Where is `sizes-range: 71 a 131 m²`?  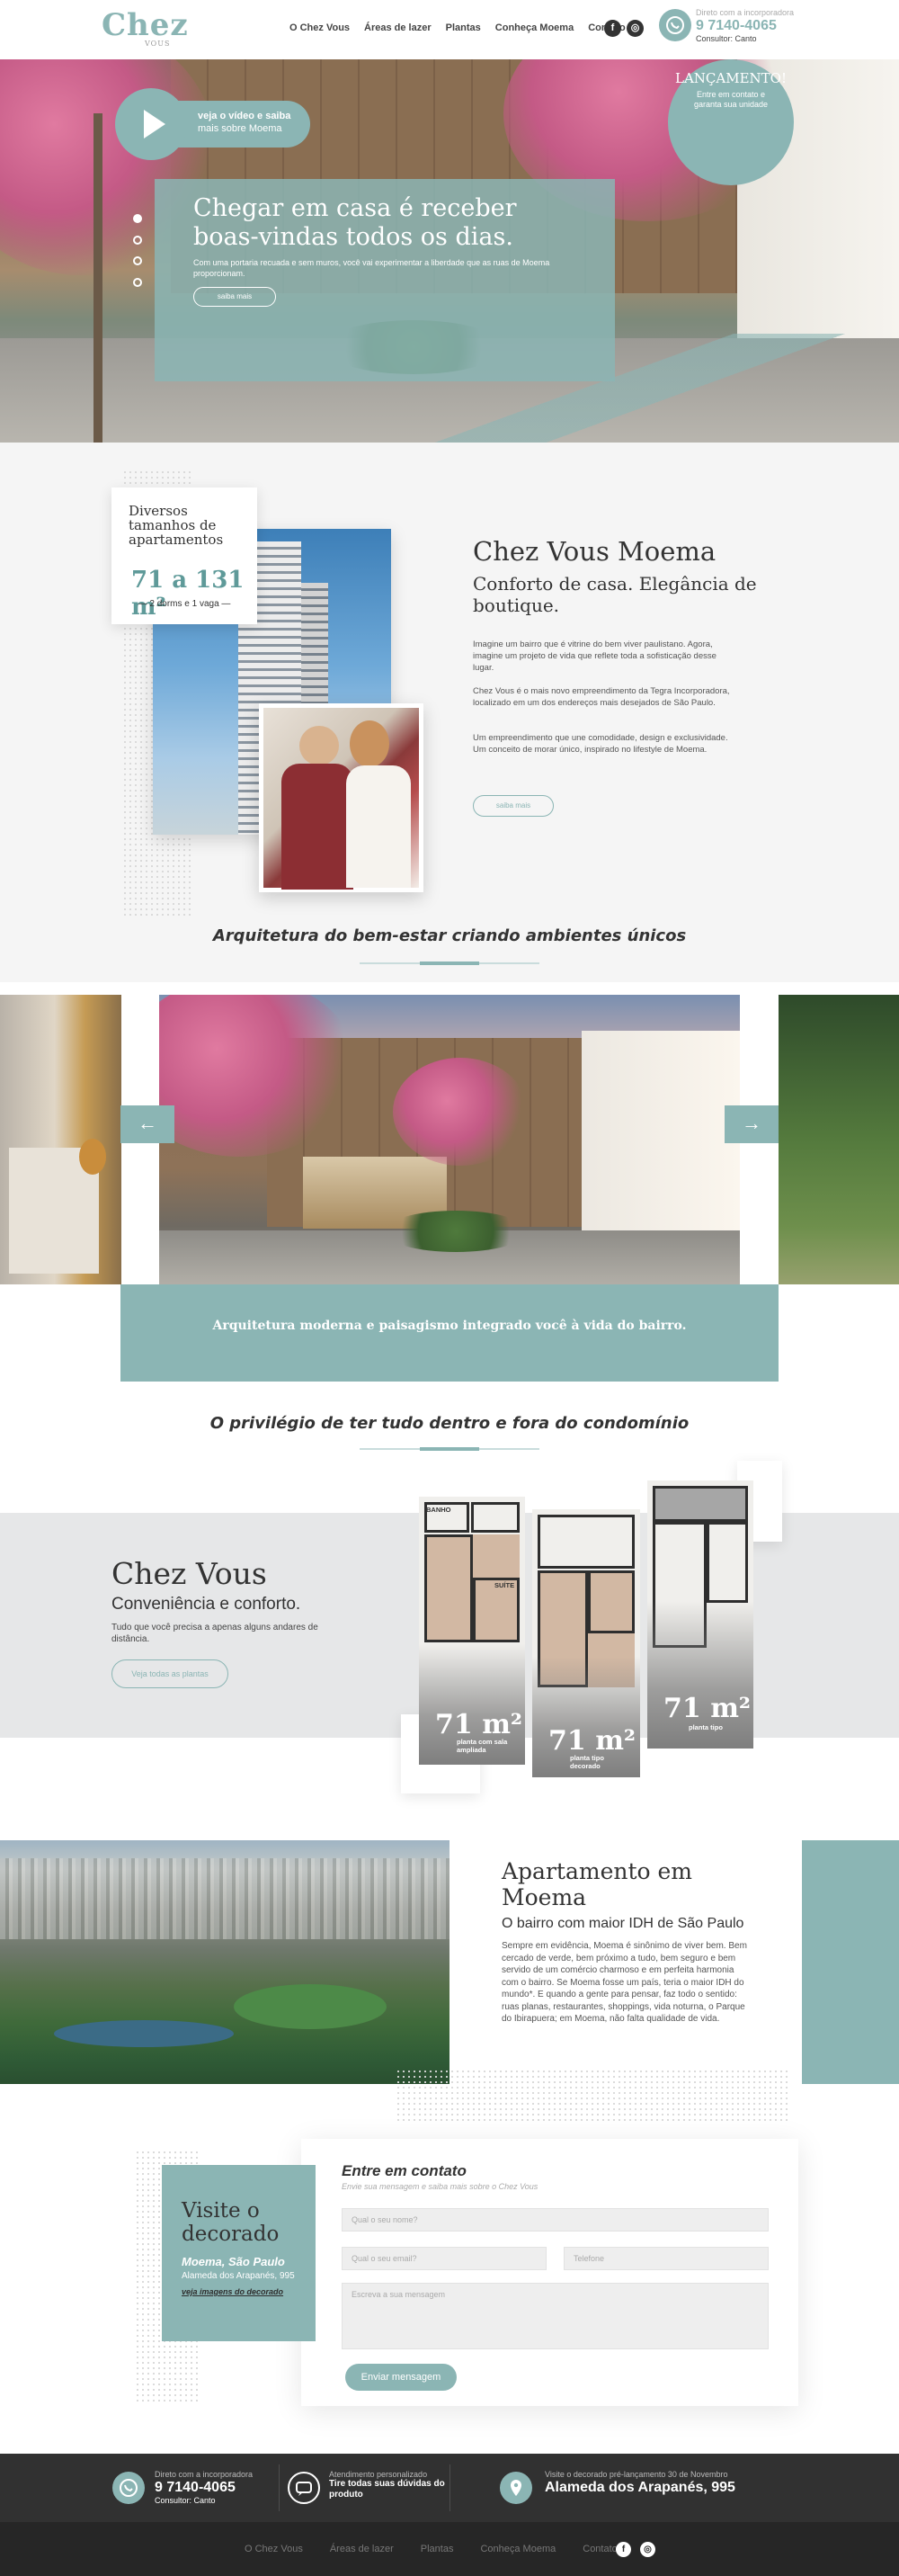 sizes-range: 71 a 131 m² is located at coordinates (188, 594).